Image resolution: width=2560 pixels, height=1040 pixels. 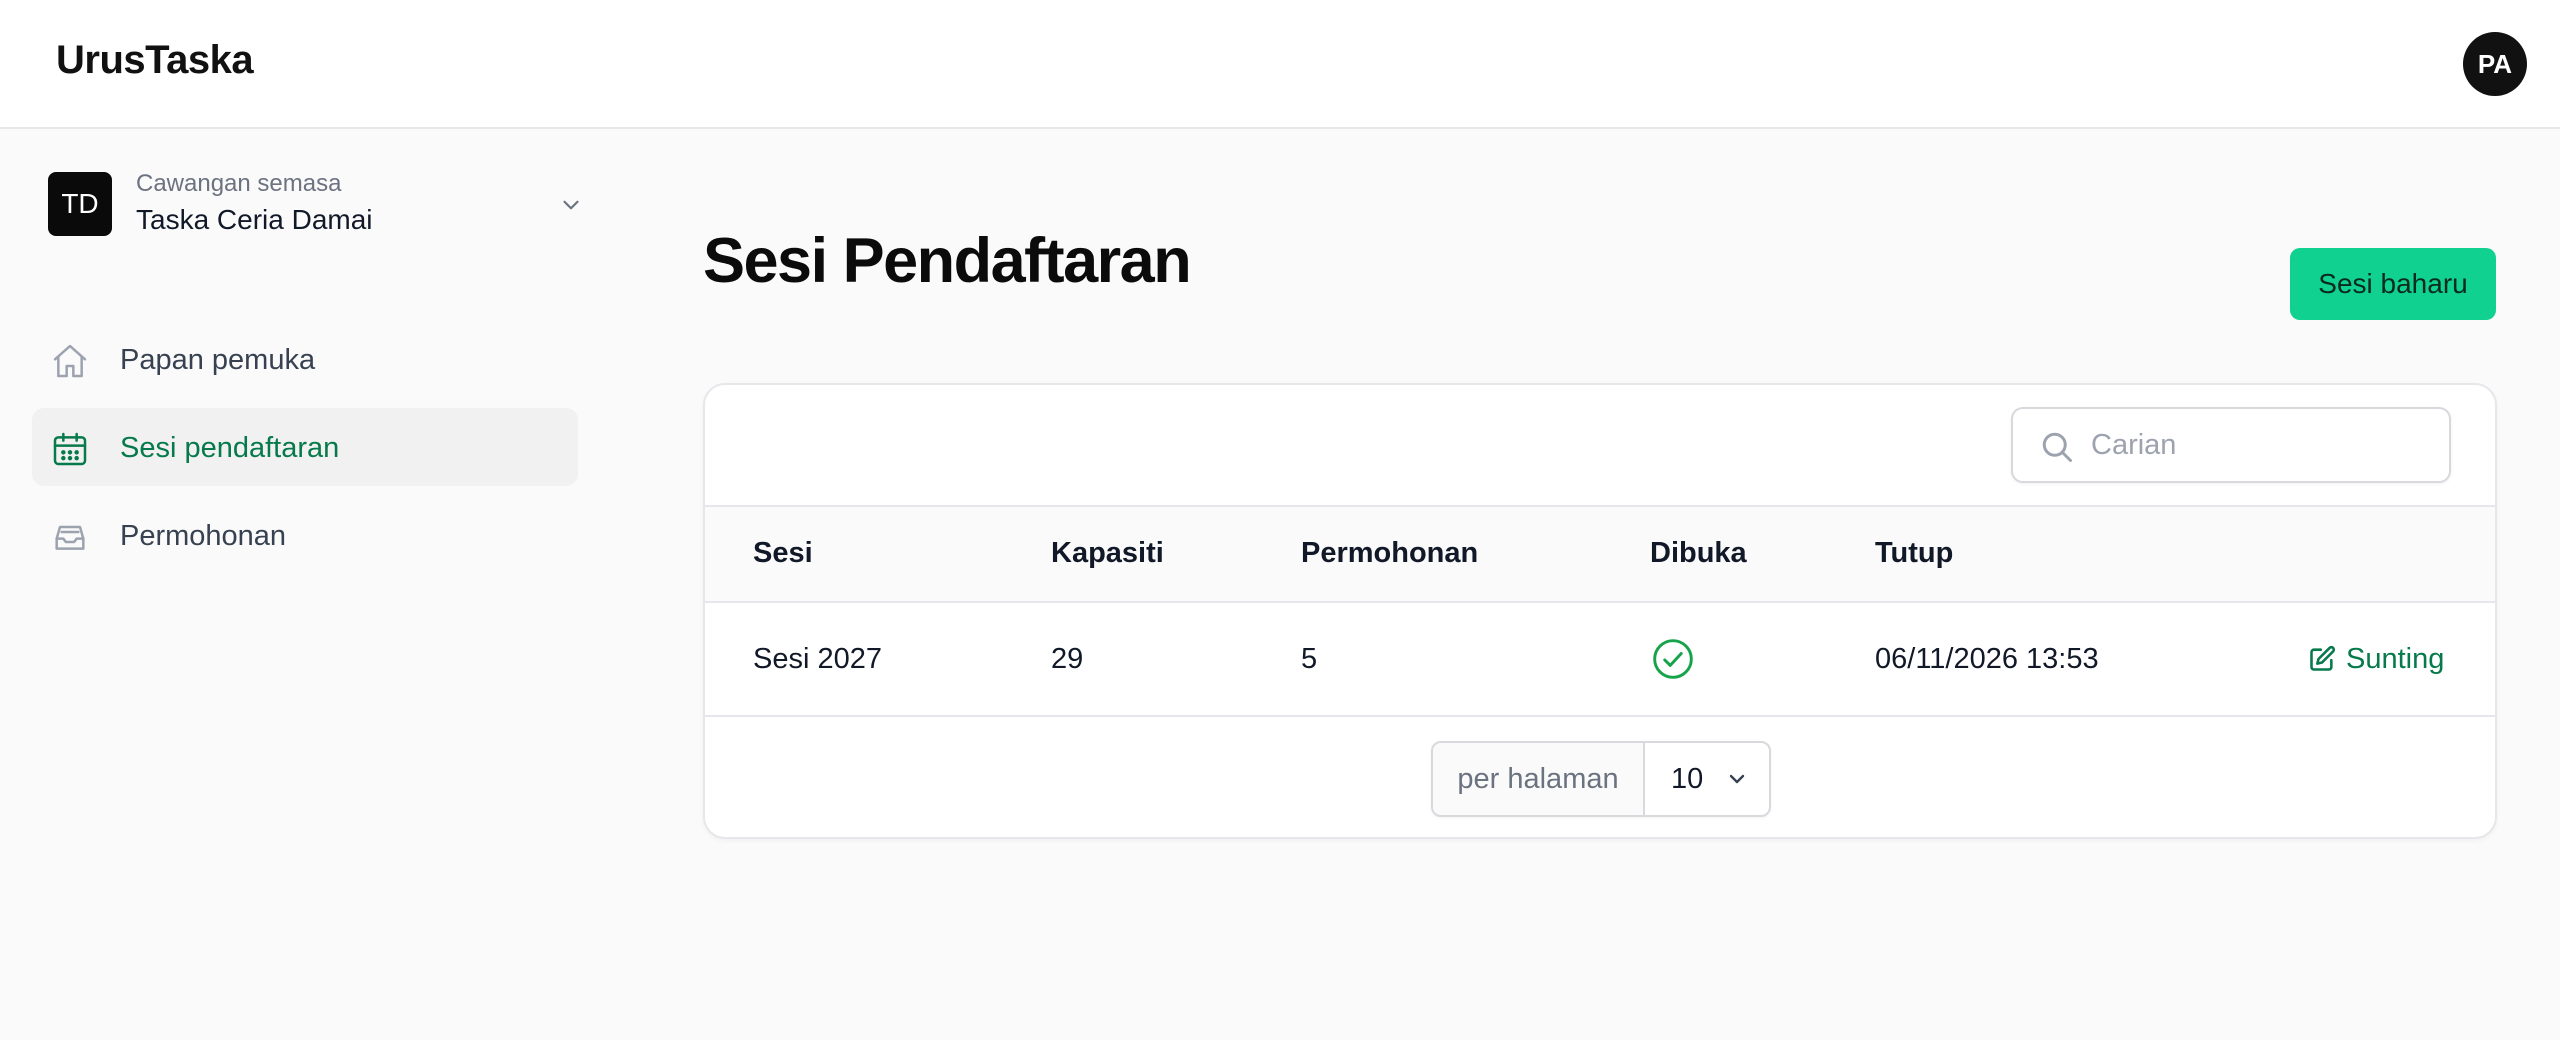 I want to click on top-bar: UrusTaska PA, so click(x=1280, y=64).